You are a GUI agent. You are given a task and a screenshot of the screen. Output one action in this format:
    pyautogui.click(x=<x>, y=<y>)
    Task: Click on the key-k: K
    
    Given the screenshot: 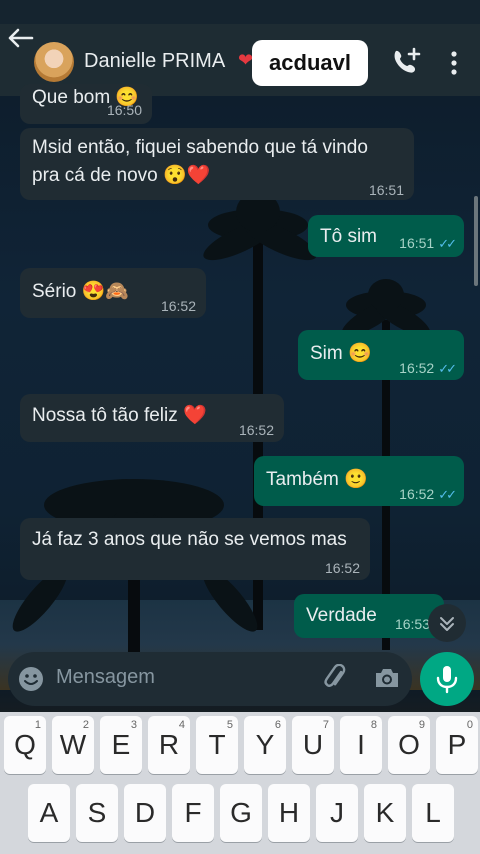 What is the action you would take?
    pyautogui.click(x=385, y=813)
    